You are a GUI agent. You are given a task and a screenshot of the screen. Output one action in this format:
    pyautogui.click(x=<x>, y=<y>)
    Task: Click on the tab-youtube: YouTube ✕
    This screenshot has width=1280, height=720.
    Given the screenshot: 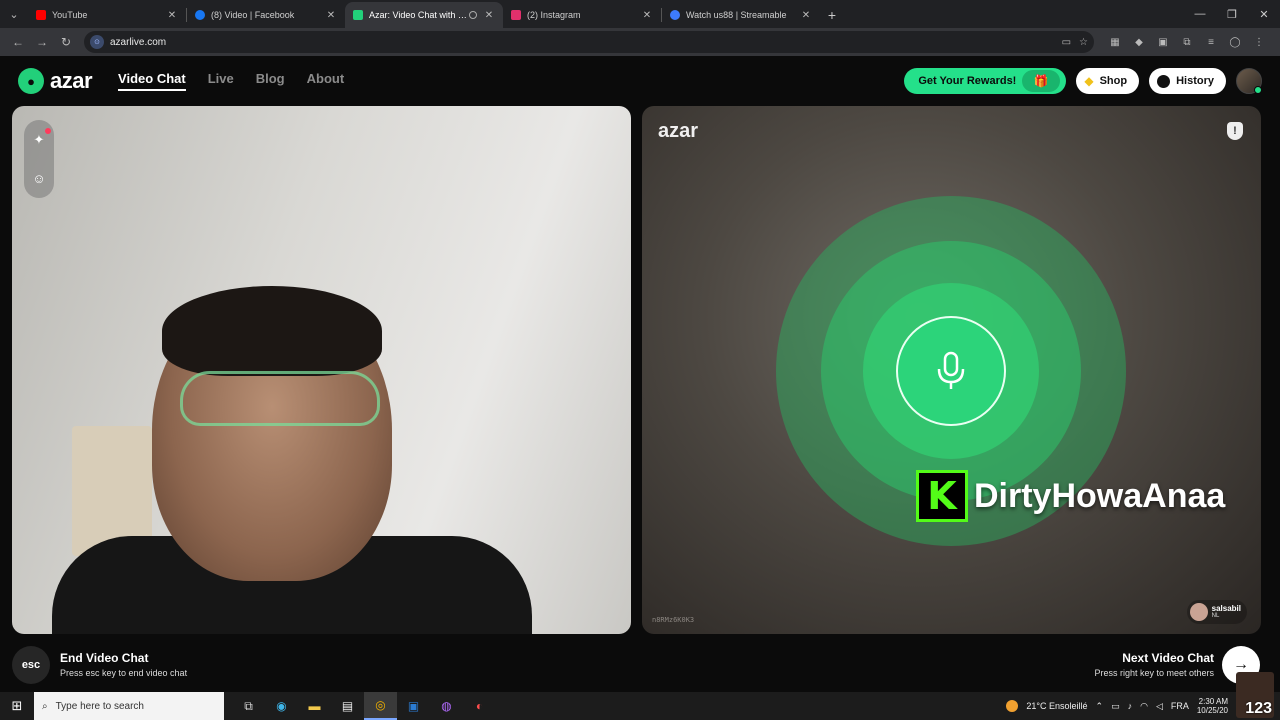 What is the action you would take?
    pyautogui.click(x=107, y=15)
    